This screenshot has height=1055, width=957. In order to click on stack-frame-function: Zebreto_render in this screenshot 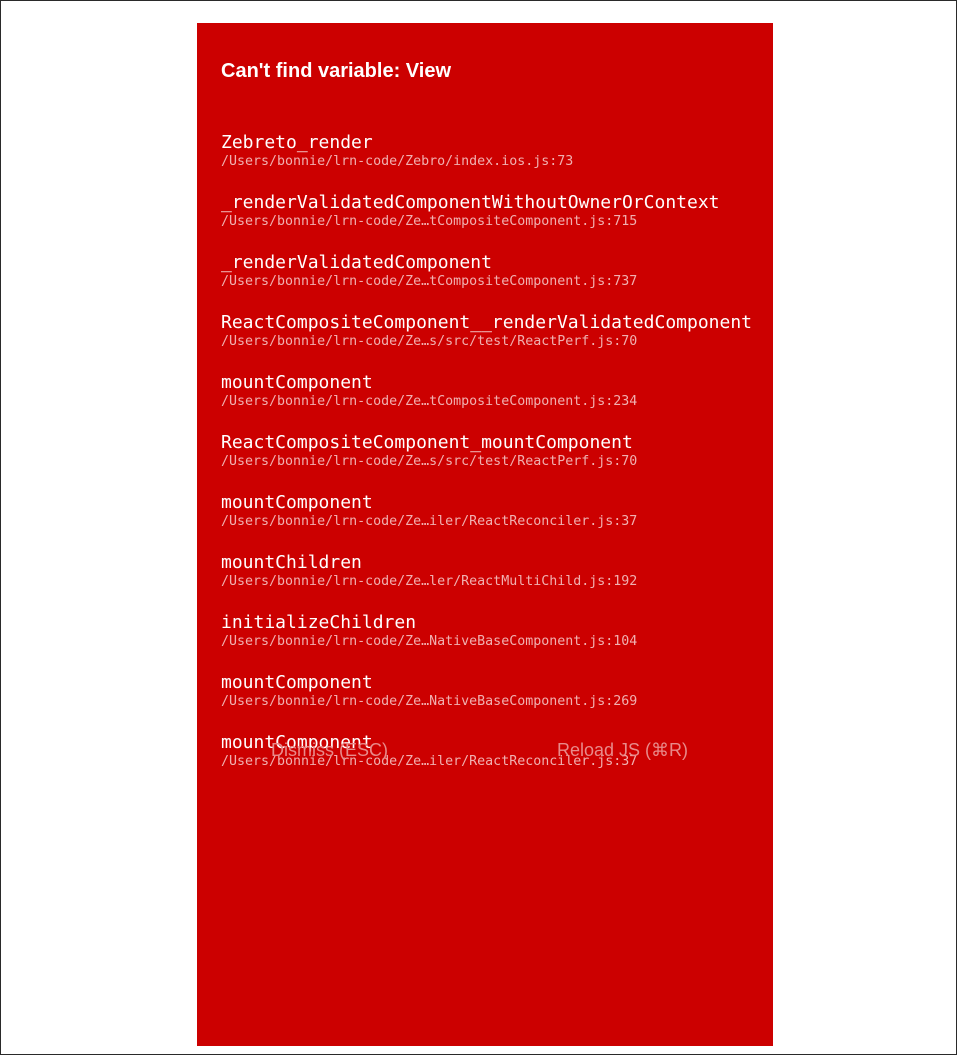, I will do `click(297, 142)`.